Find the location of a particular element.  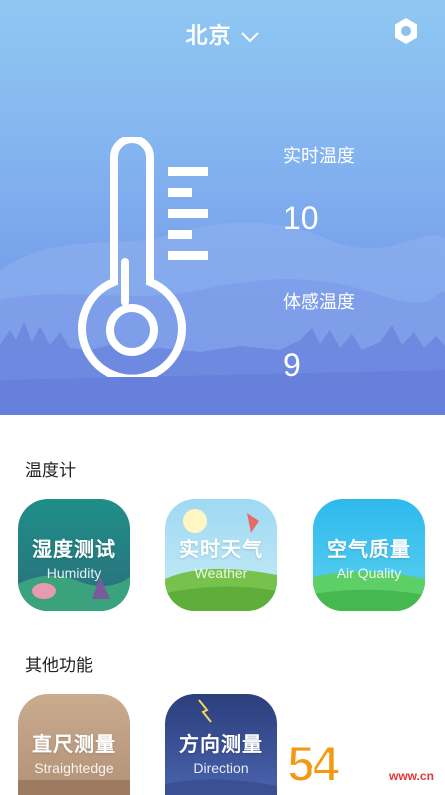

feels-like-label: 体感温度 is located at coordinates (319, 302).